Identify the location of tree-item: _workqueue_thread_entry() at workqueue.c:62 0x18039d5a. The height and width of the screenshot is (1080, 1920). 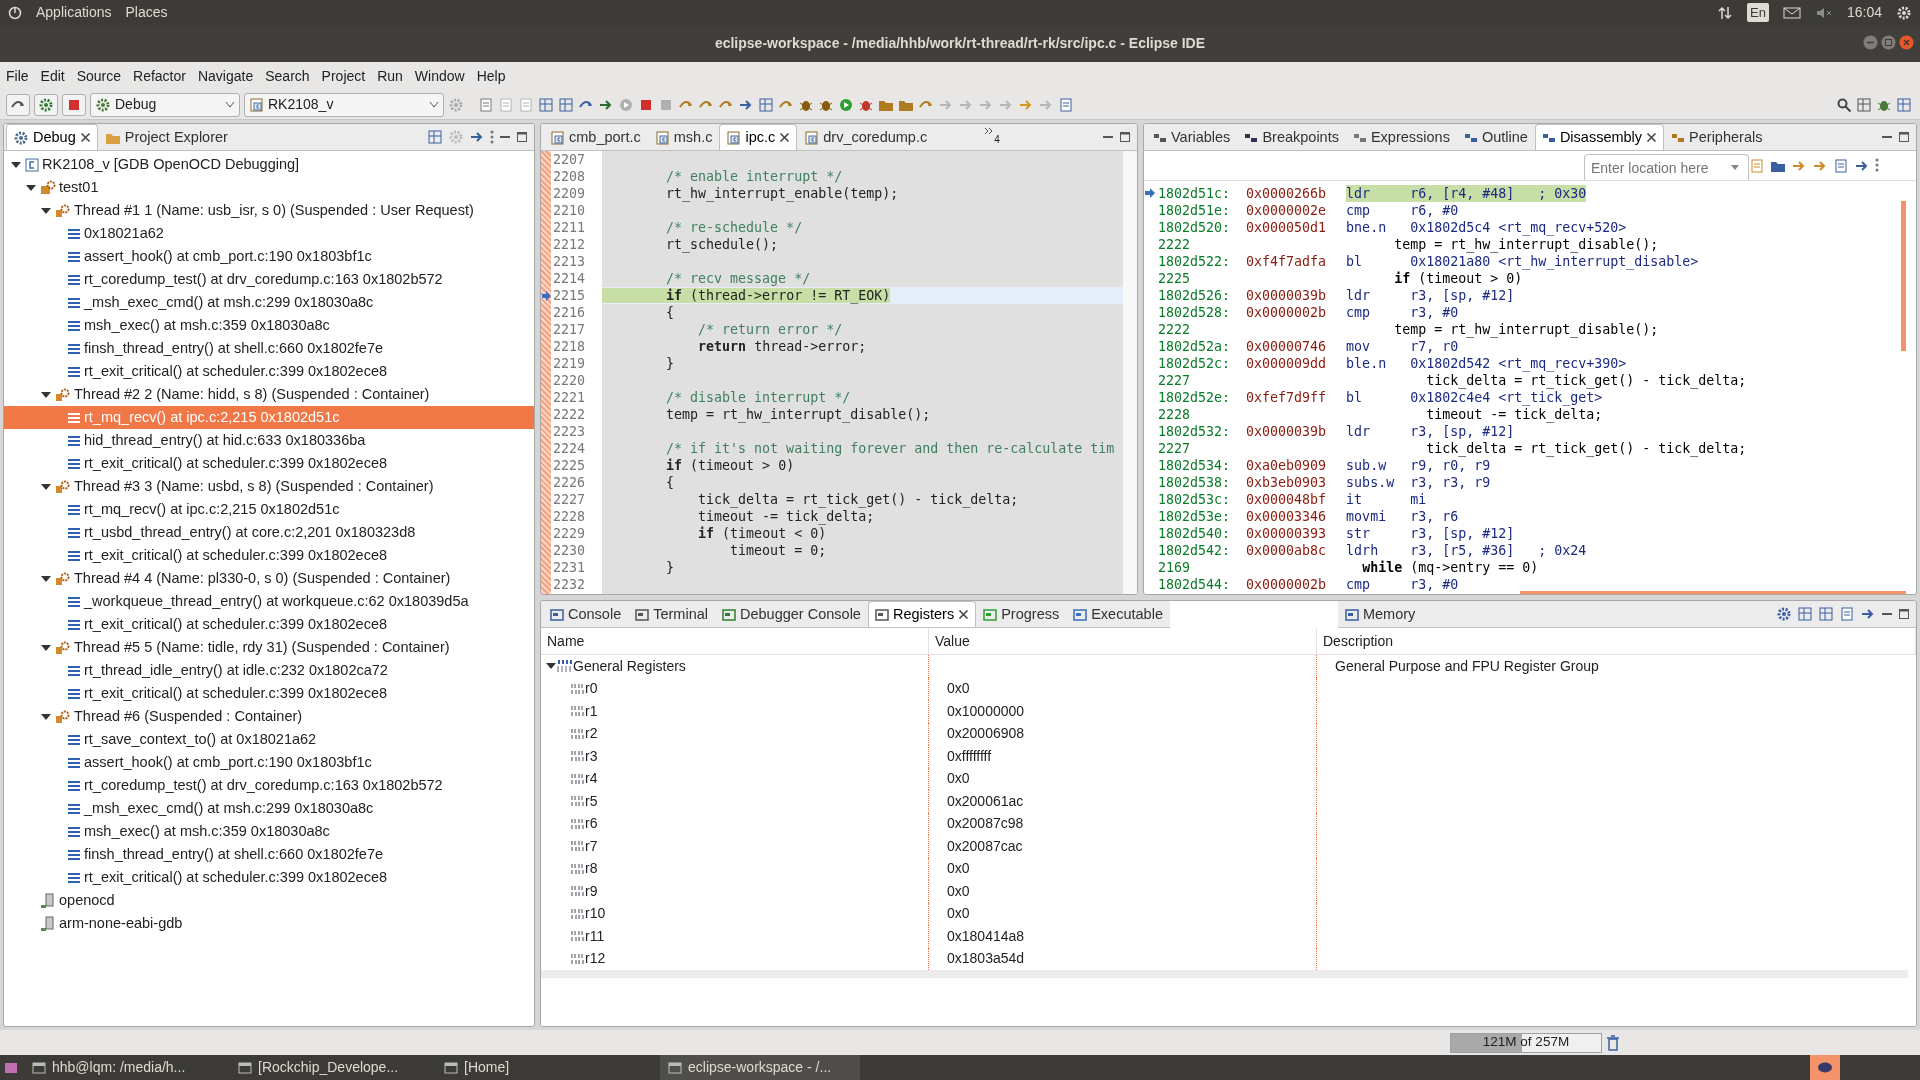
(269, 601).